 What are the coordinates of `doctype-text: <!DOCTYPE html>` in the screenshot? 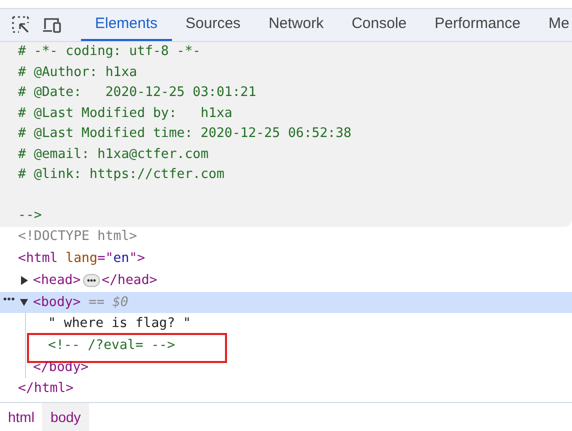 It's located at (78, 237).